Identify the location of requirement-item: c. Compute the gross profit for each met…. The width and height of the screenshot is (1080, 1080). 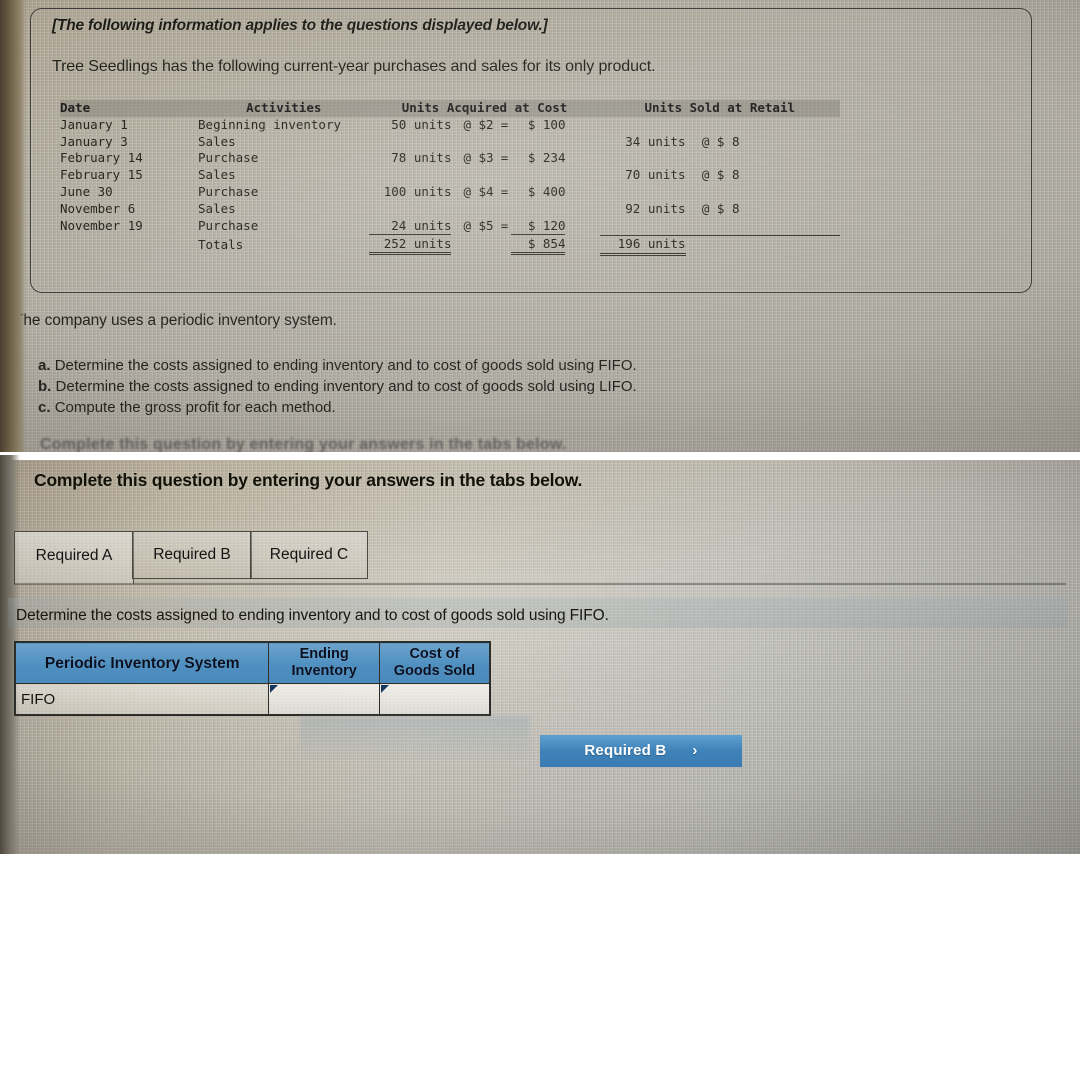
(337, 407).